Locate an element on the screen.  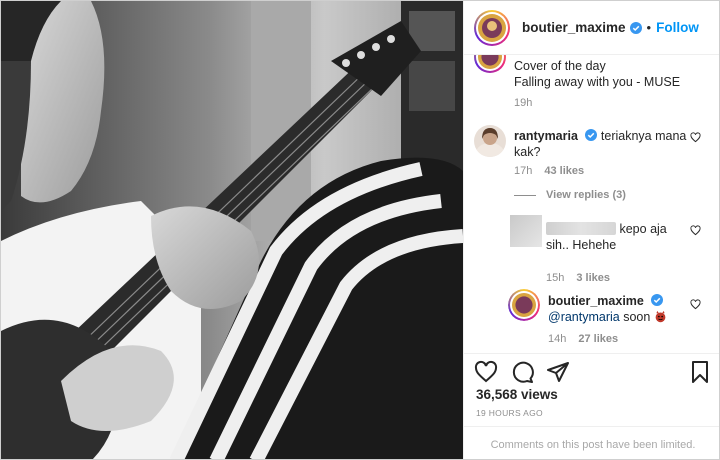
author-avatar is located at coordinates (492, 27).